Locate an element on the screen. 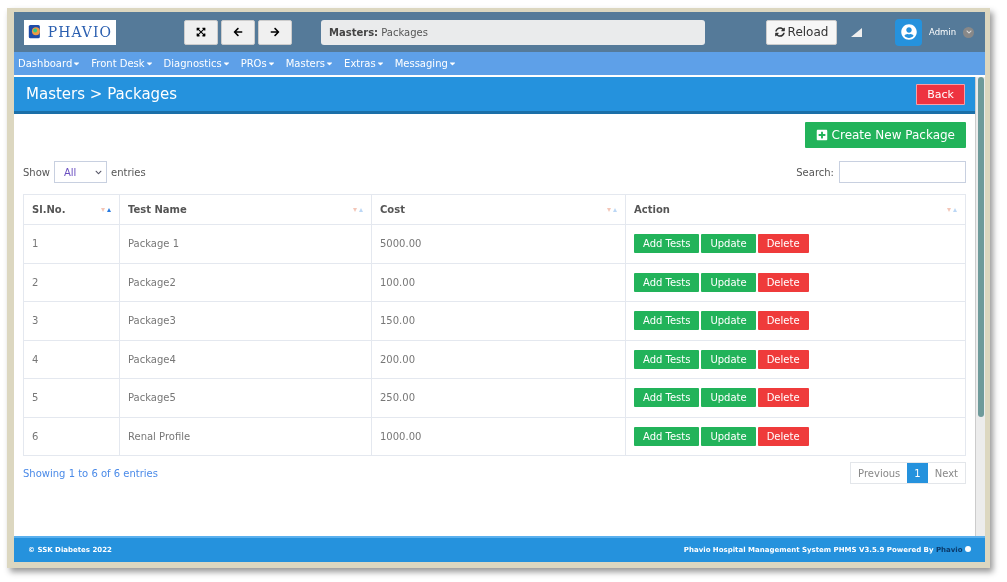  nav-menu-item: PROs is located at coordinates (258, 63).